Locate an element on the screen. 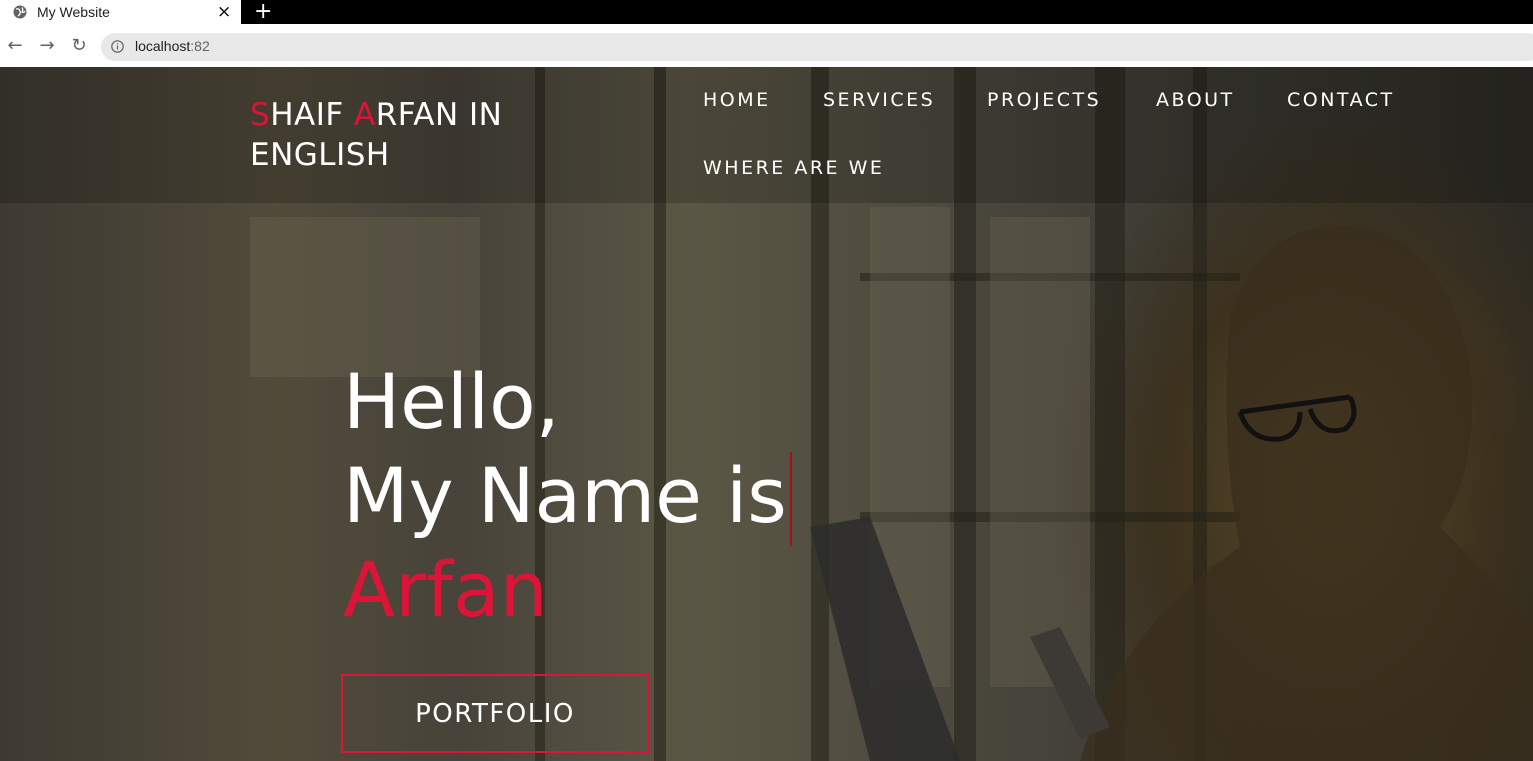 The width and height of the screenshot is (1533, 761). url-port: :82 is located at coordinates (200, 46).